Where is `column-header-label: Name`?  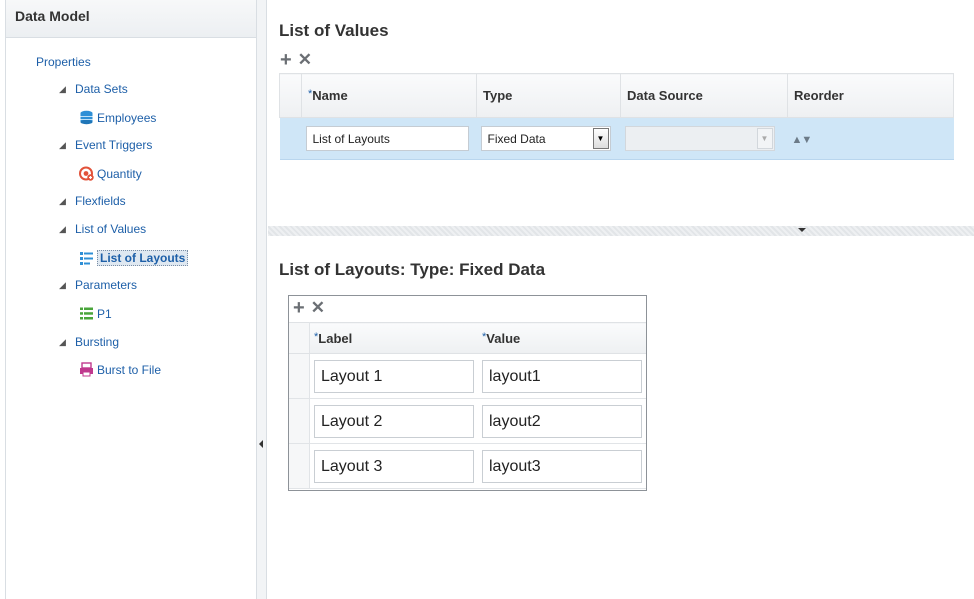 column-header-label: Name is located at coordinates (330, 95).